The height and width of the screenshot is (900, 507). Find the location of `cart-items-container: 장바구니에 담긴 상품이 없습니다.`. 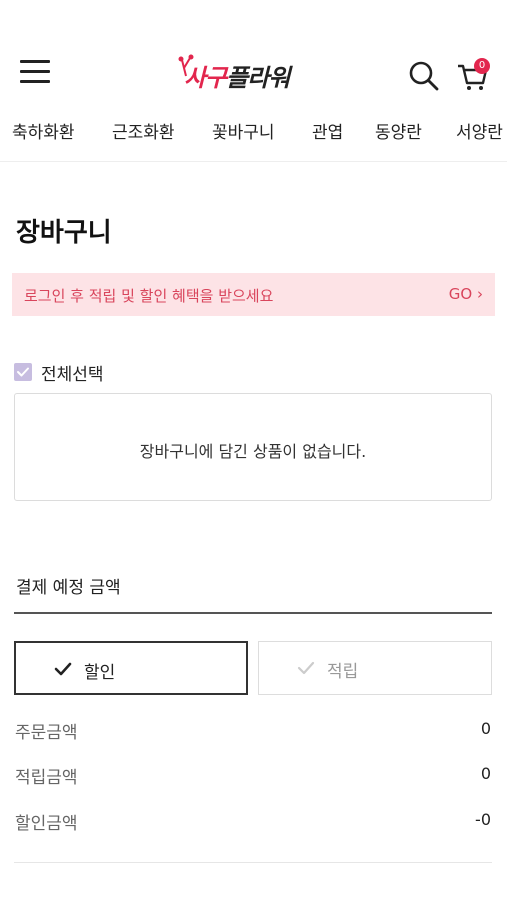

cart-items-container: 장바구니에 담긴 상품이 없습니다. is located at coordinates (253, 447).